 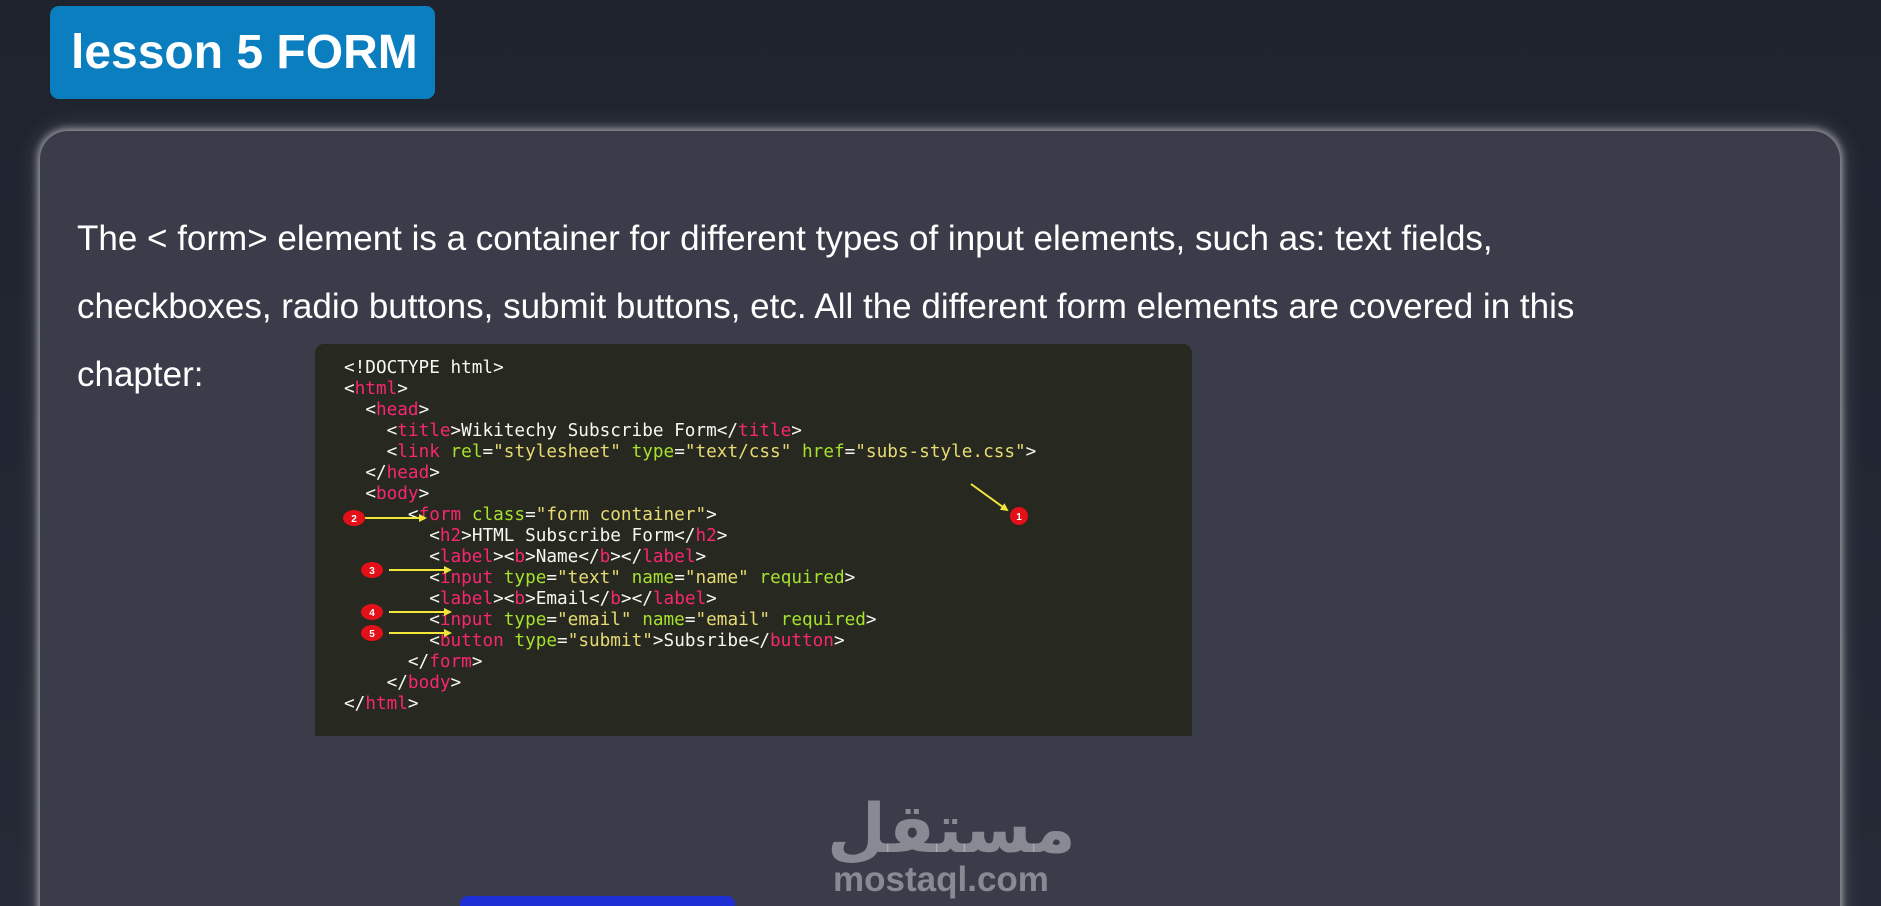 I want to click on watermark-logo: مستقل, so click(x=951, y=829).